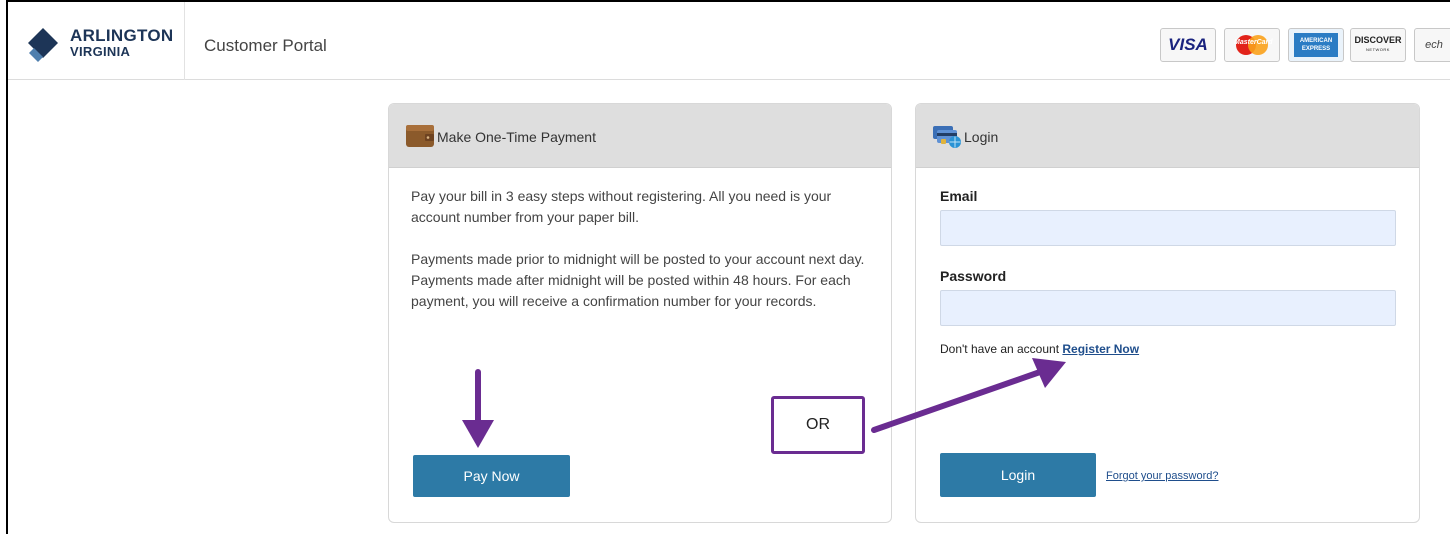 The image size is (1450, 534). I want to click on amex-label-2: EXPRESS, so click(1316, 49).